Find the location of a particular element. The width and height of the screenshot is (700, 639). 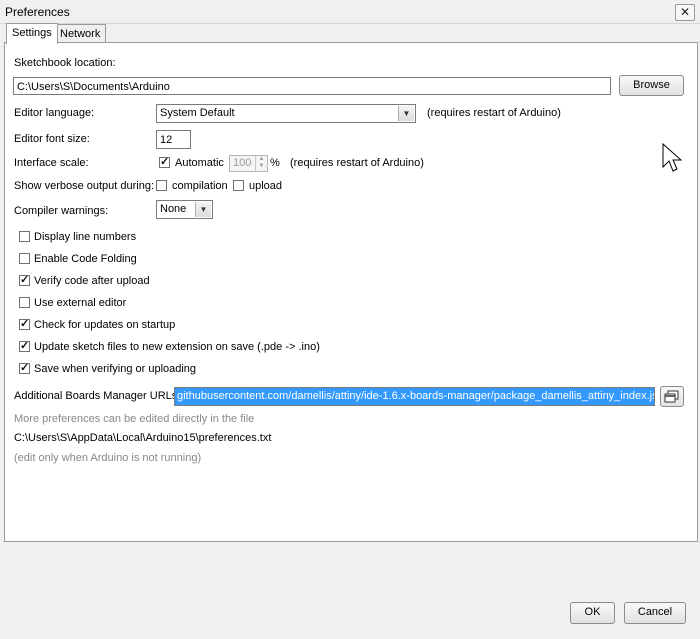

interface-scale-label: Interface scale: is located at coordinates (51, 163).